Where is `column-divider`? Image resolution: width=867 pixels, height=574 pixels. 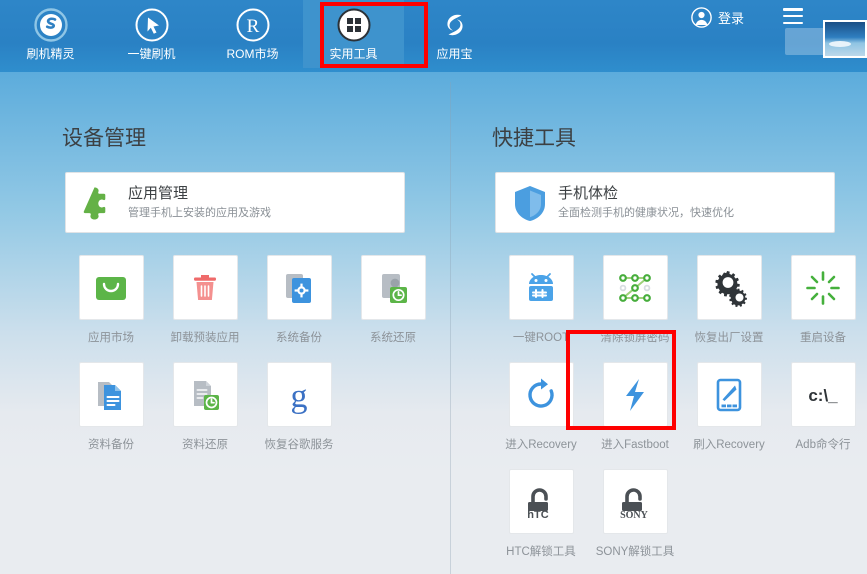
column-divider is located at coordinates (450, 328).